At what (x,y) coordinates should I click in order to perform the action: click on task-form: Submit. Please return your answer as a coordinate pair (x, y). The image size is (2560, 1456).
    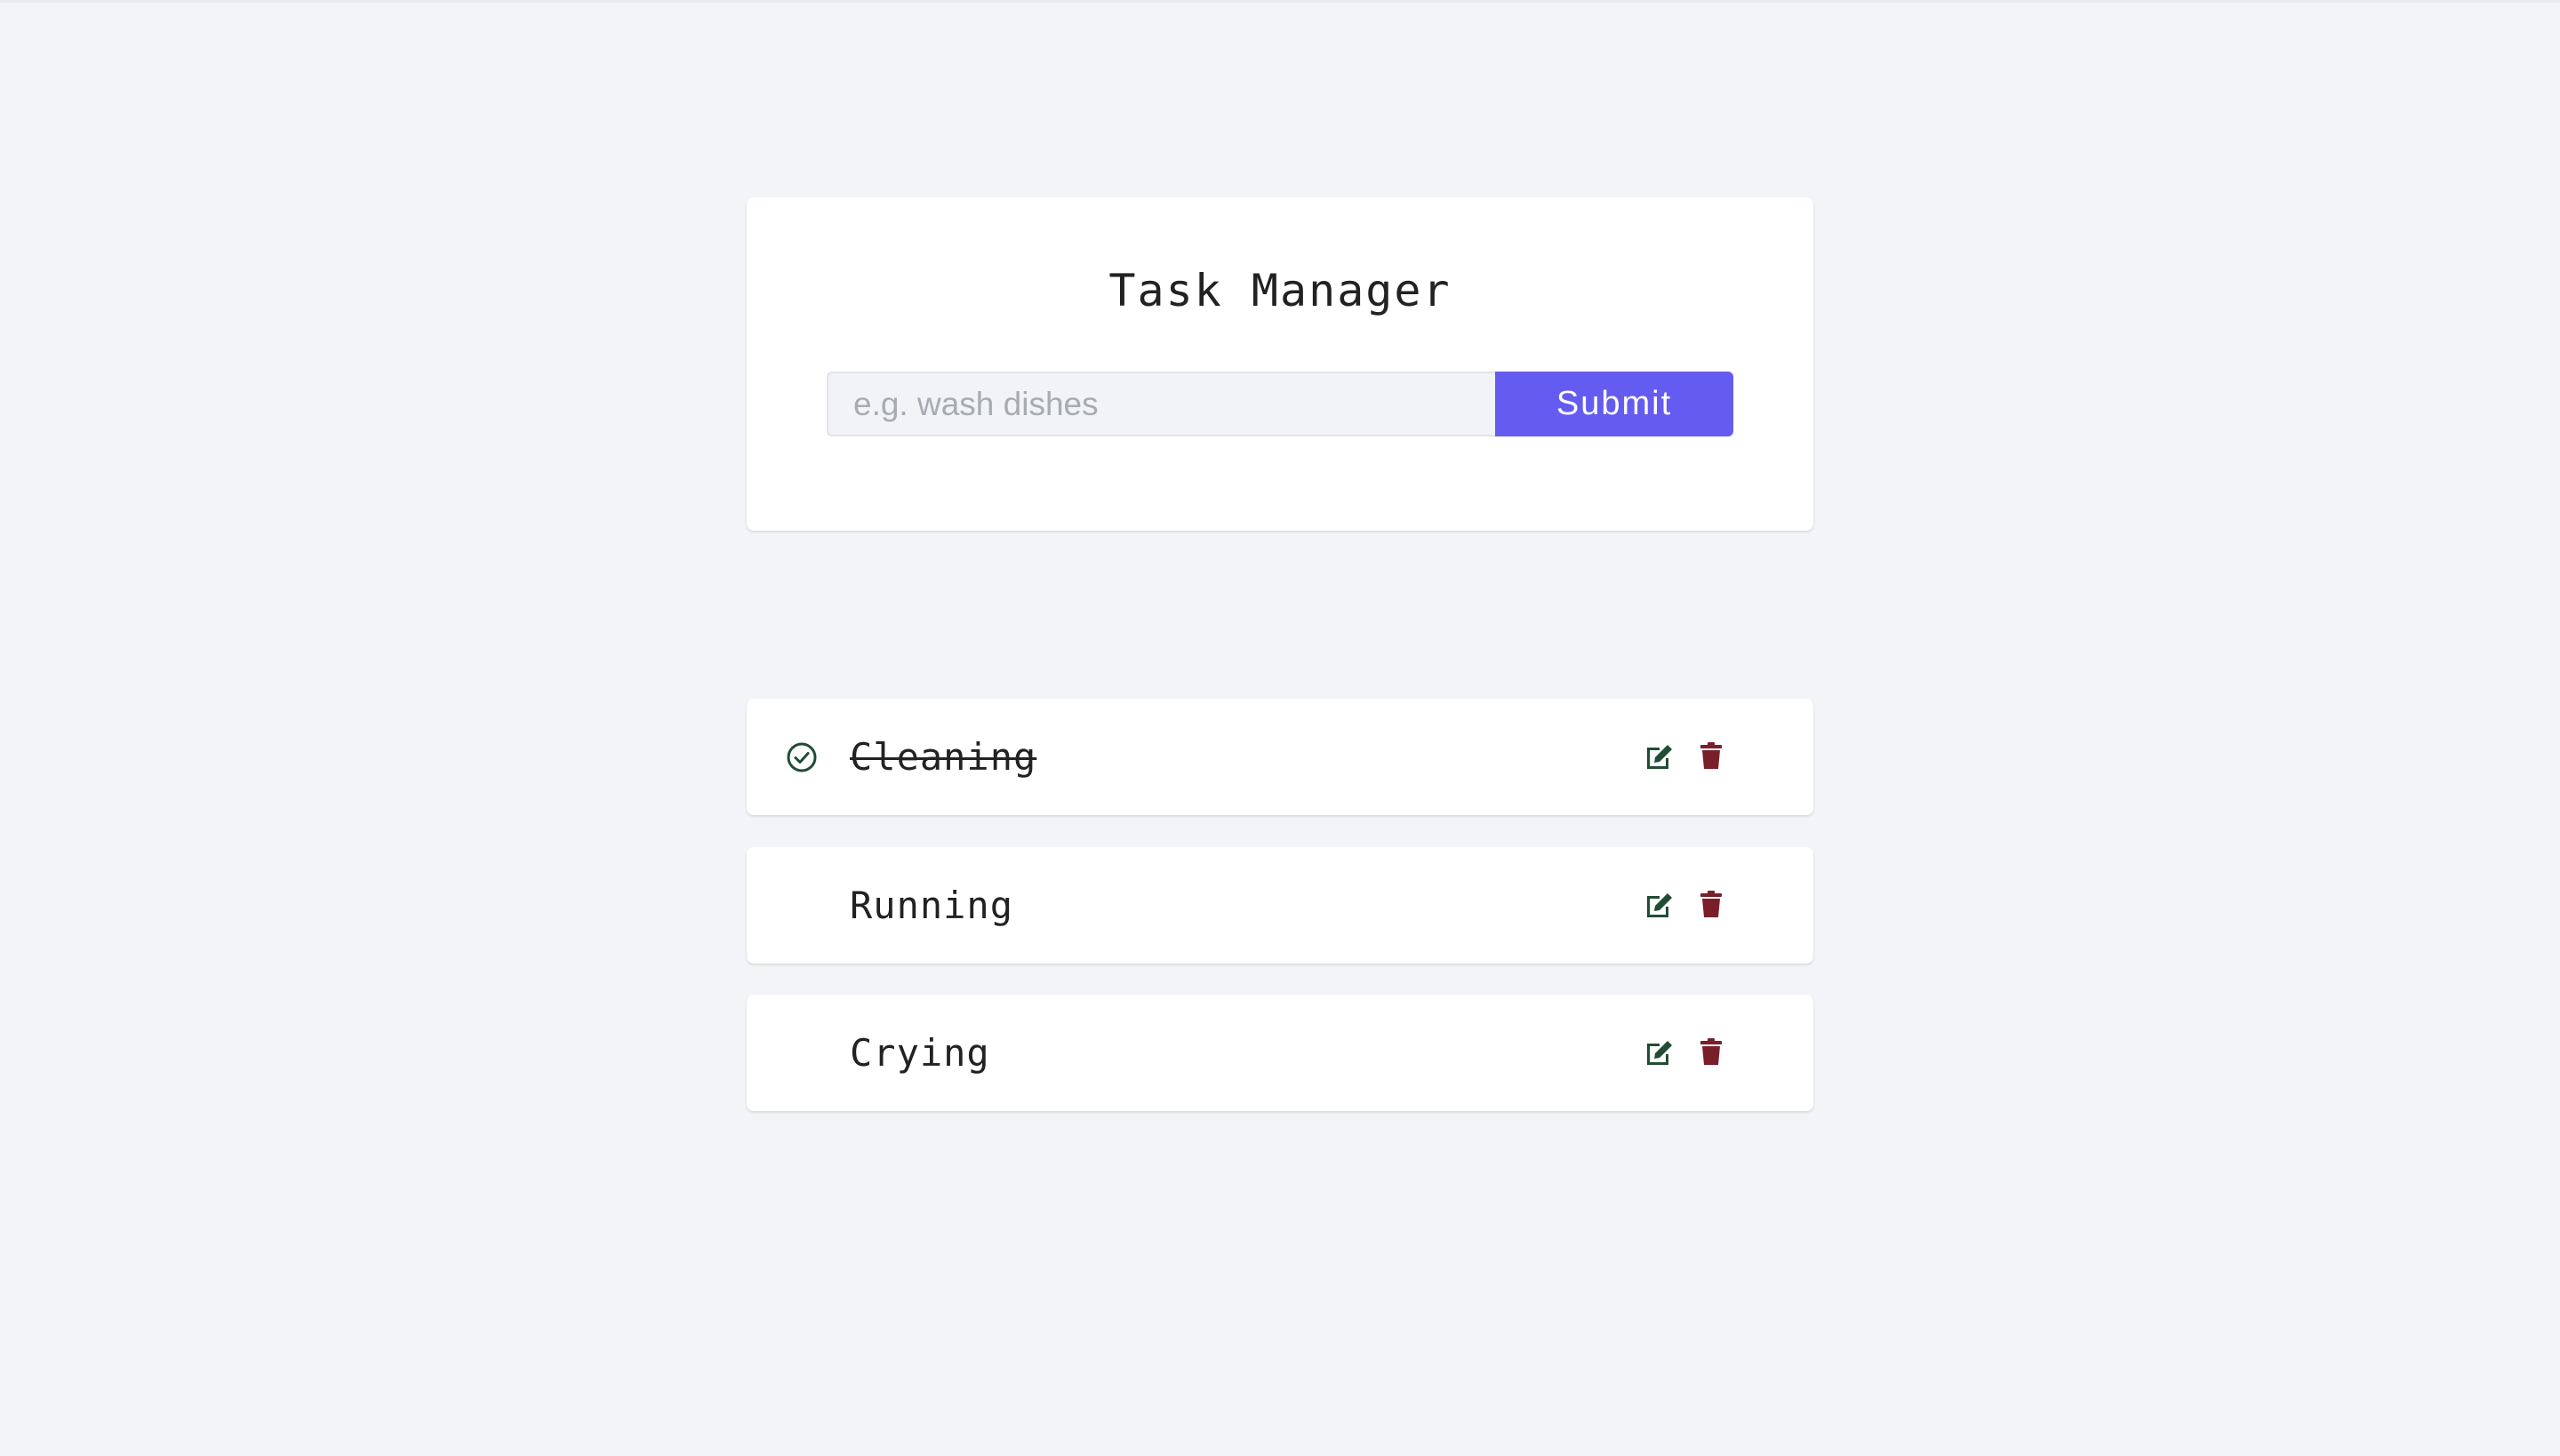
    Looking at the image, I should click on (1280, 404).